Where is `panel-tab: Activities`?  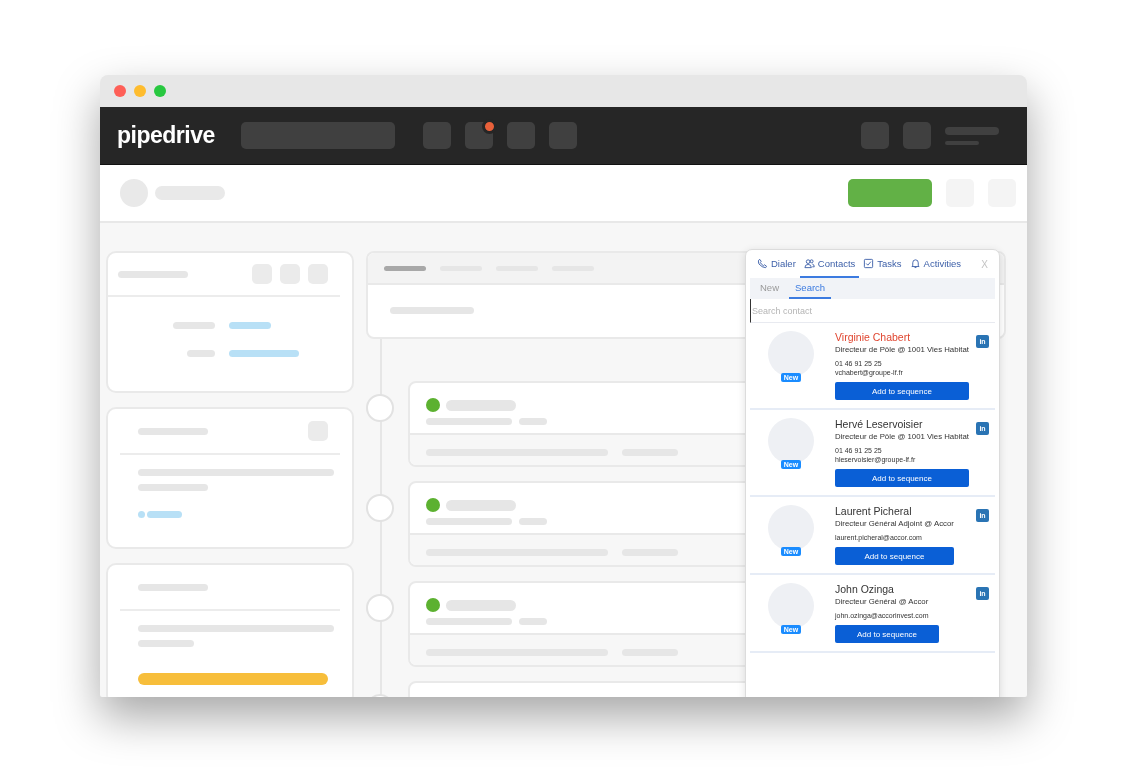
panel-tab: Activities is located at coordinates (935, 264).